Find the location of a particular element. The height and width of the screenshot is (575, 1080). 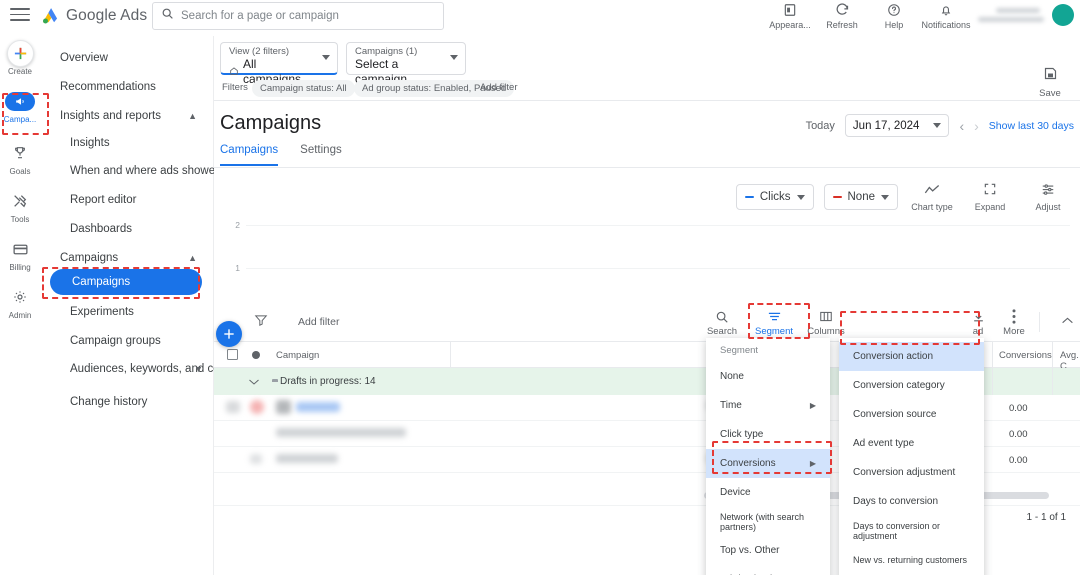

campaign-selector-caption: Campaigns (1) is located at coordinates (386, 51).